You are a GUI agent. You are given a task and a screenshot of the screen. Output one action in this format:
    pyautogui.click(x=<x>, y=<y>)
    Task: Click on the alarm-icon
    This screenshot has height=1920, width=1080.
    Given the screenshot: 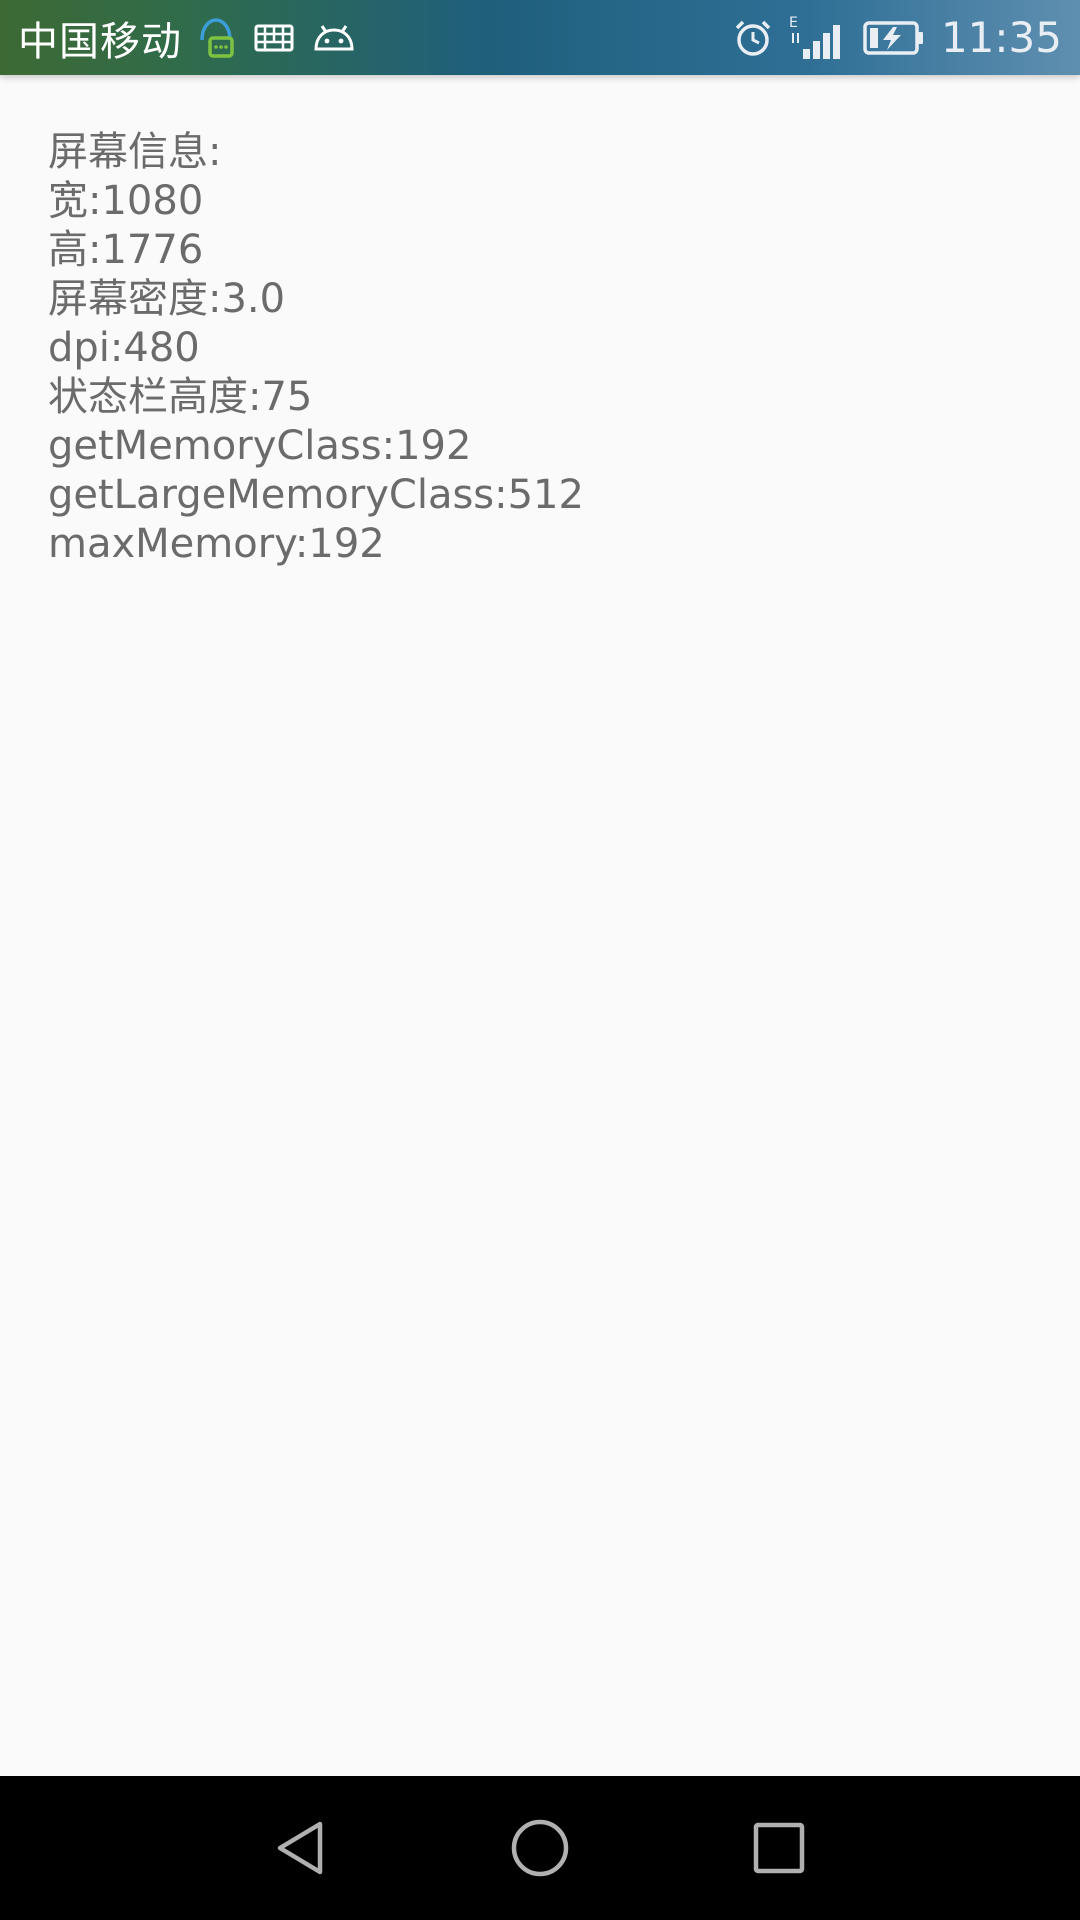 What is the action you would take?
    pyautogui.click(x=753, y=38)
    